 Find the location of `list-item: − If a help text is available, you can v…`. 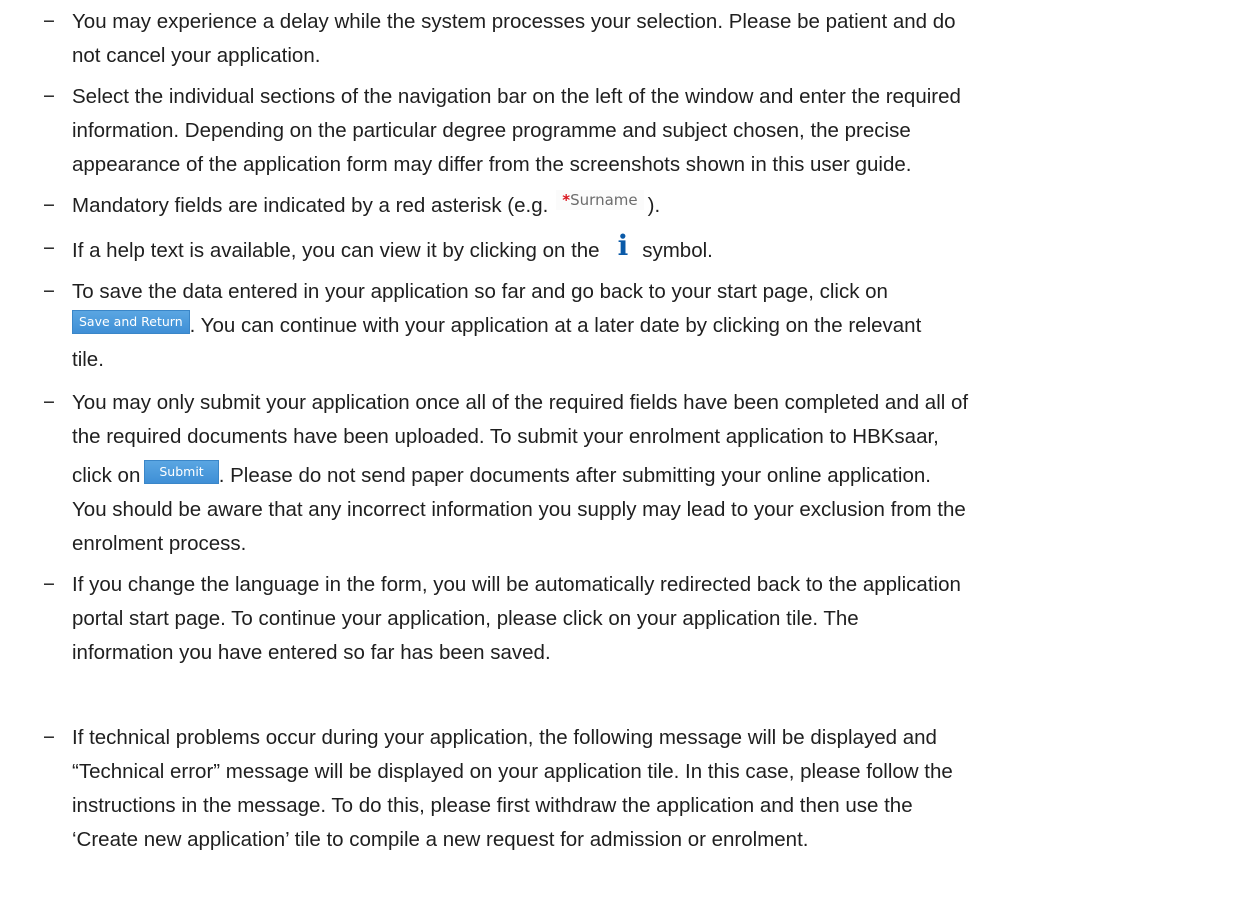

list-item: − If a help text is available, you can v… is located at coordinates (624, 249).